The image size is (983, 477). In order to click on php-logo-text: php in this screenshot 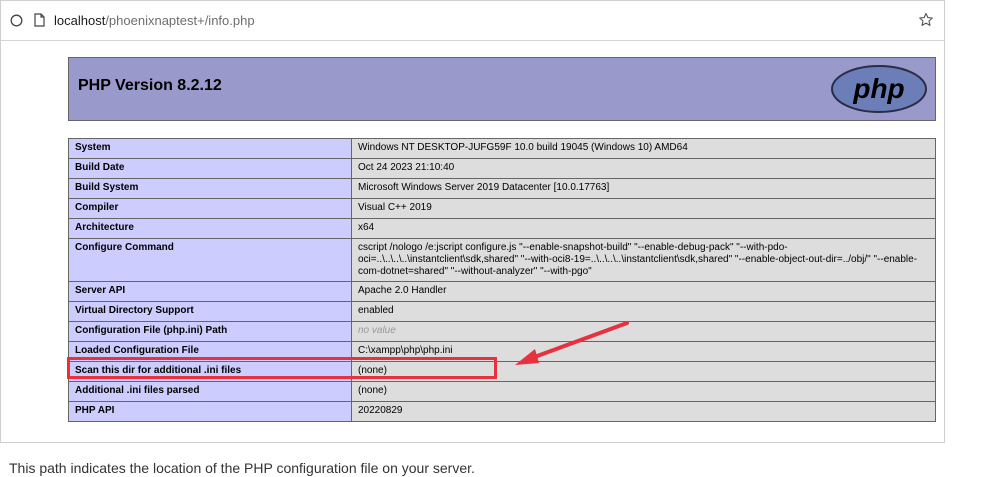, I will do `click(878, 88)`.